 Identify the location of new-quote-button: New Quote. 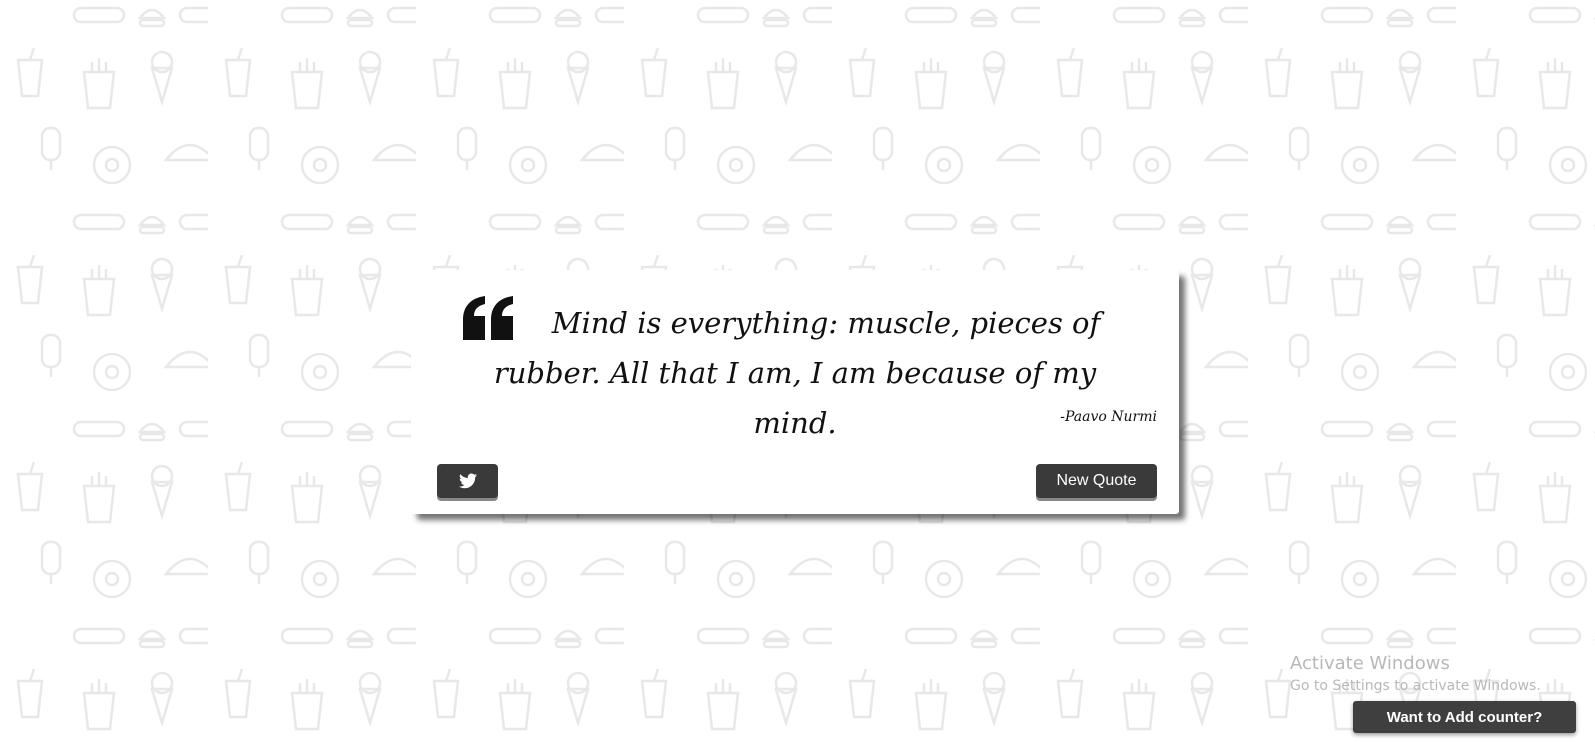
(1096, 481).